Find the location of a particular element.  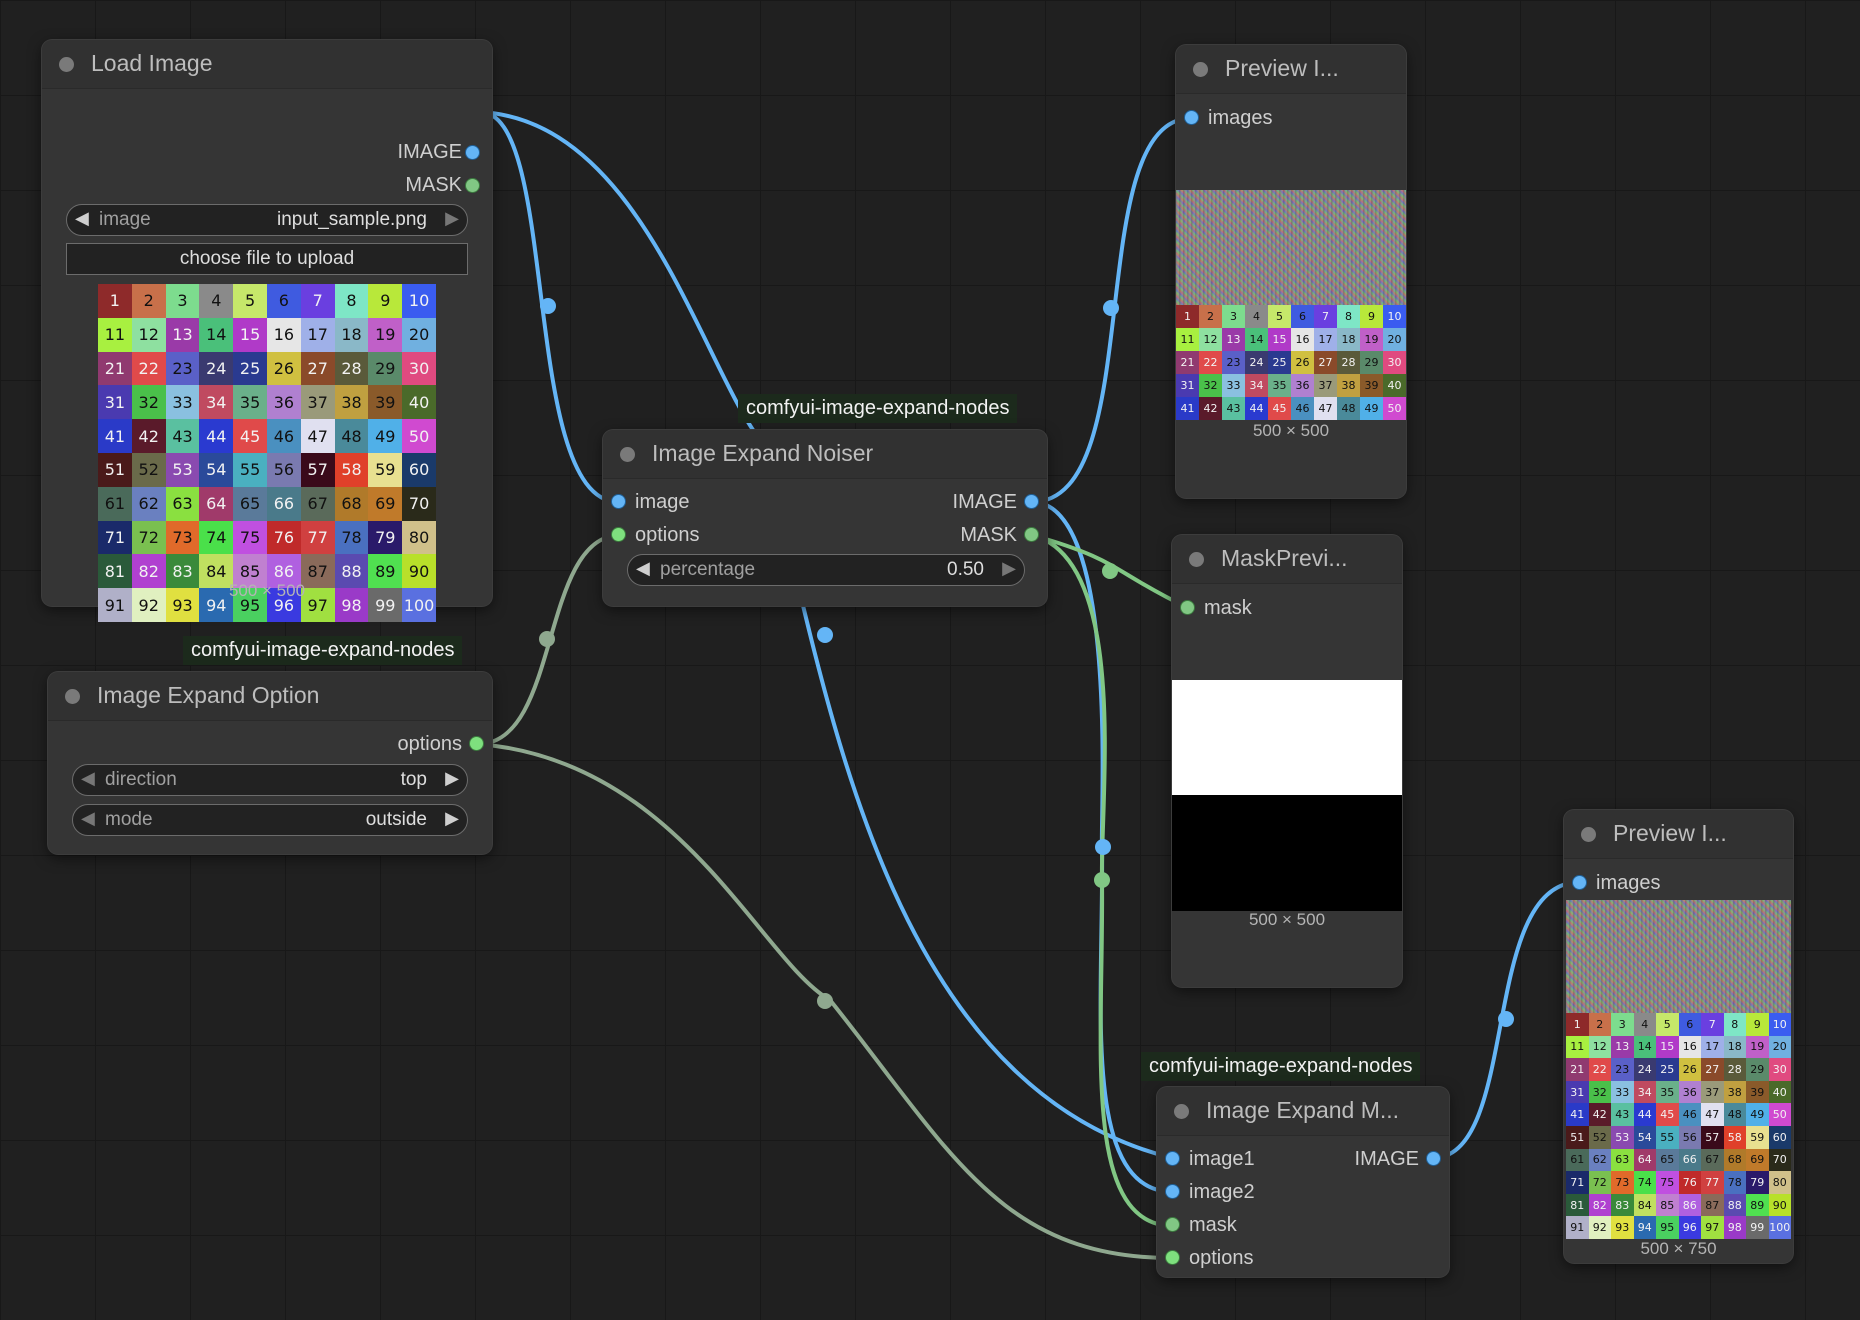

grid-cell: 14 is located at coordinates (216, 334).